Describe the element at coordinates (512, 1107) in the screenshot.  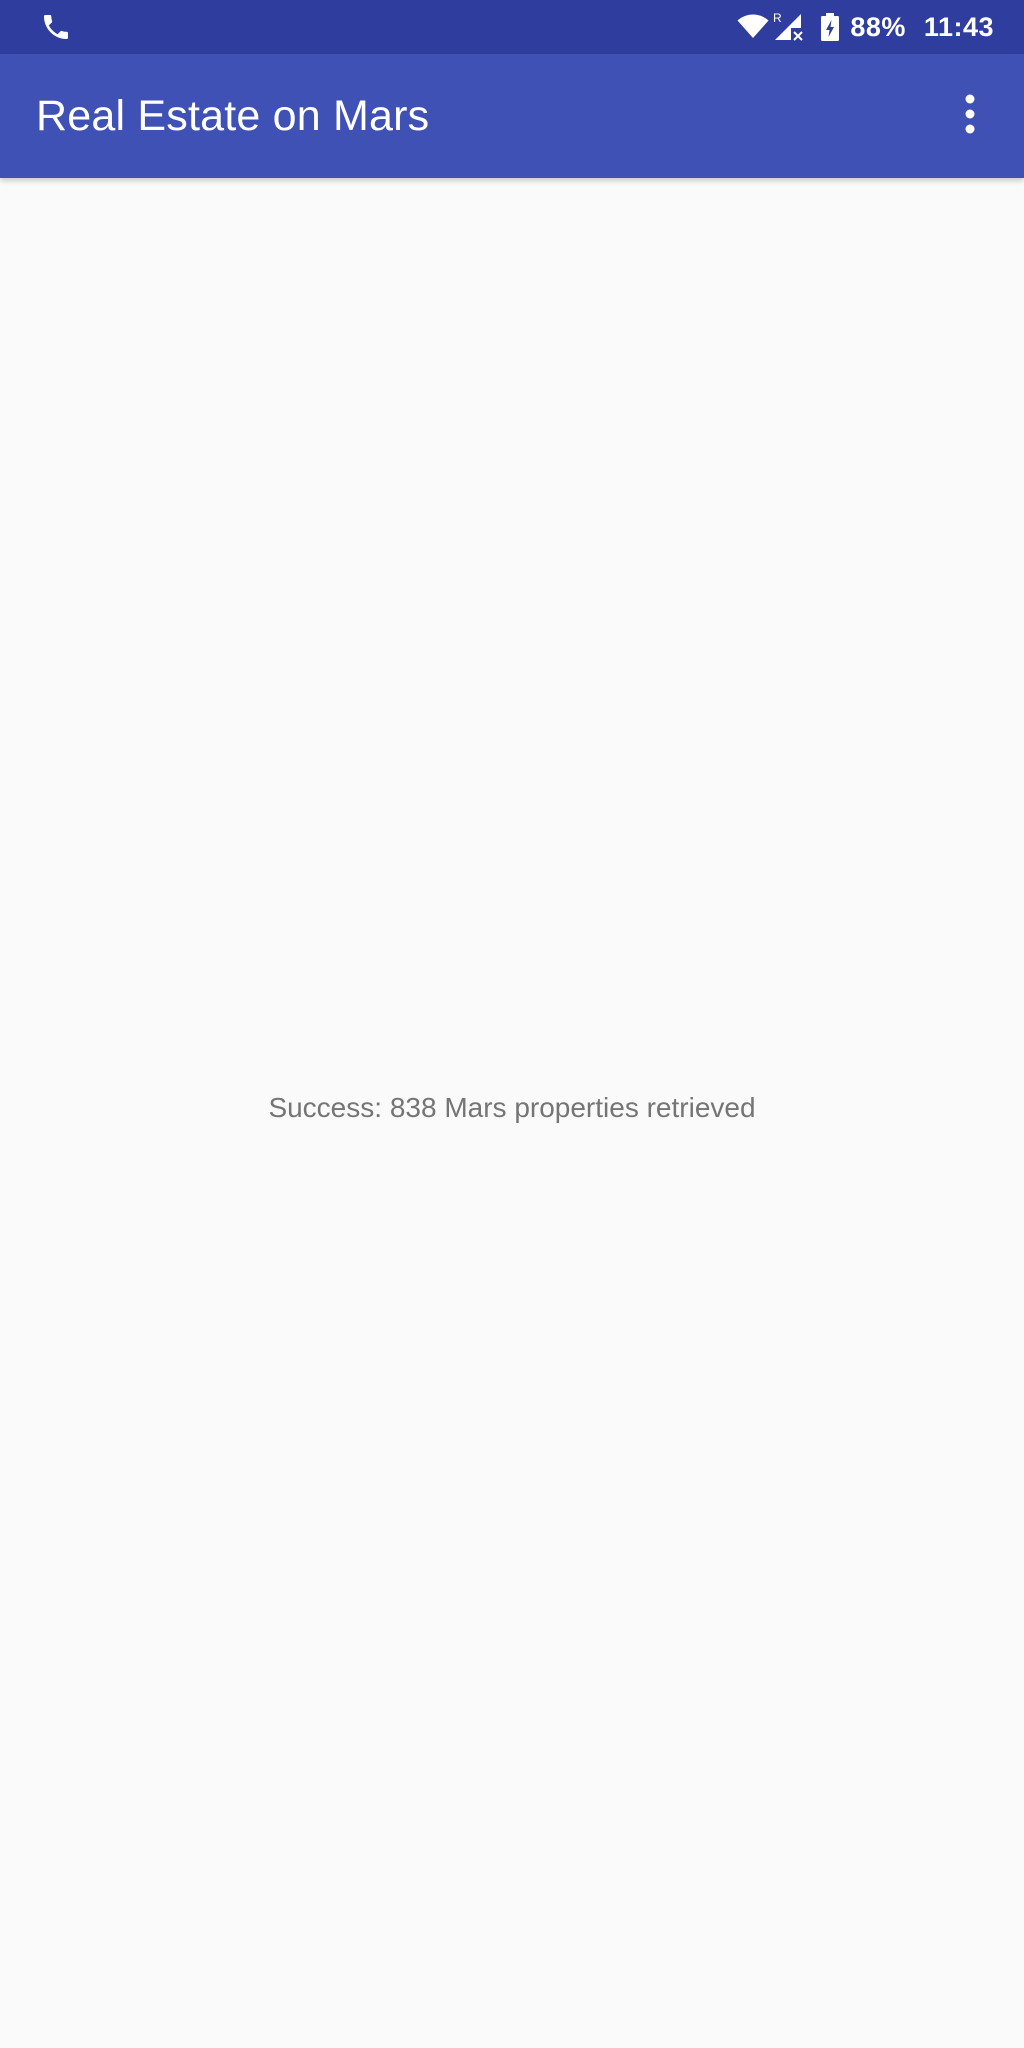
I see `status-message: Success: 838 Mars properties retrieved` at that location.